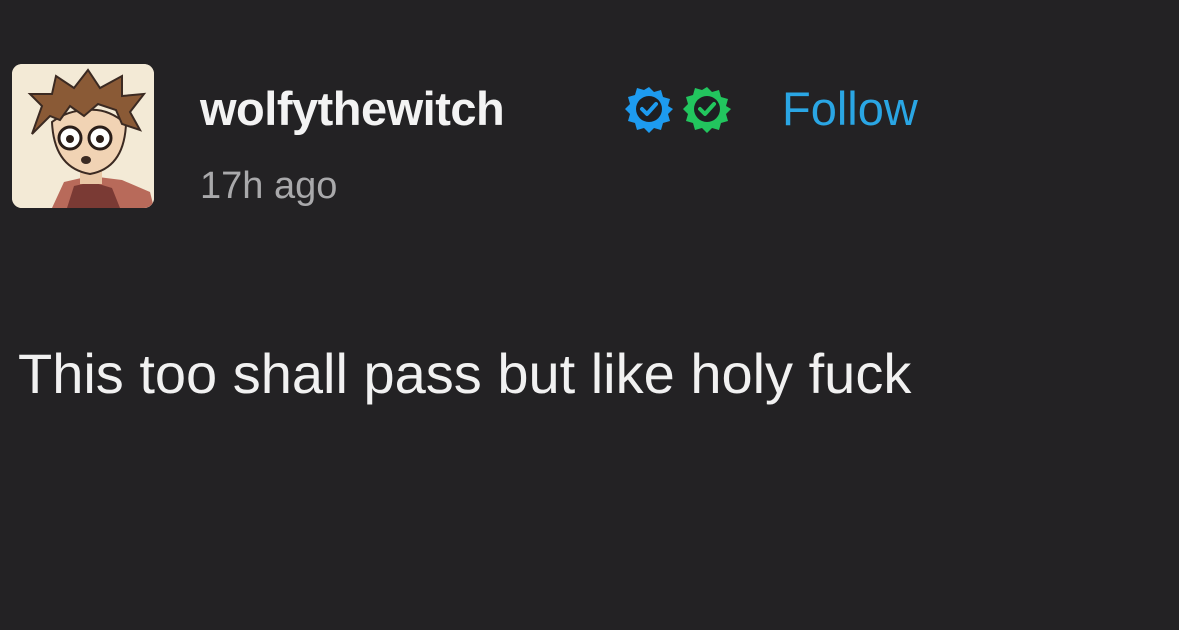 The width and height of the screenshot is (1179, 630). What do you see at coordinates (465, 373) in the screenshot?
I see `post-body-text: This too shall pass but like holy fuck` at bounding box center [465, 373].